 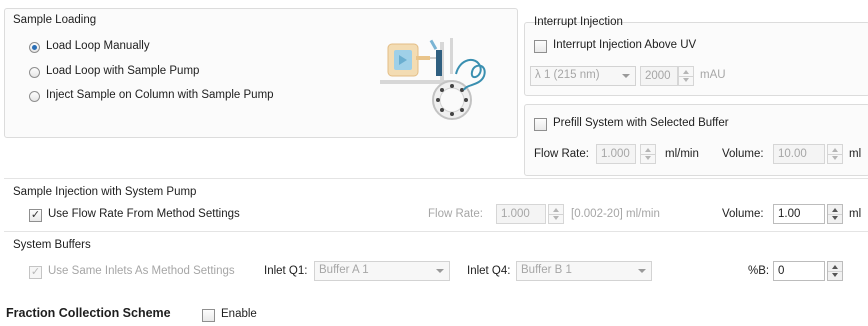 What do you see at coordinates (436, 231) in the screenshot?
I see `system-buffers-divider` at bounding box center [436, 231].